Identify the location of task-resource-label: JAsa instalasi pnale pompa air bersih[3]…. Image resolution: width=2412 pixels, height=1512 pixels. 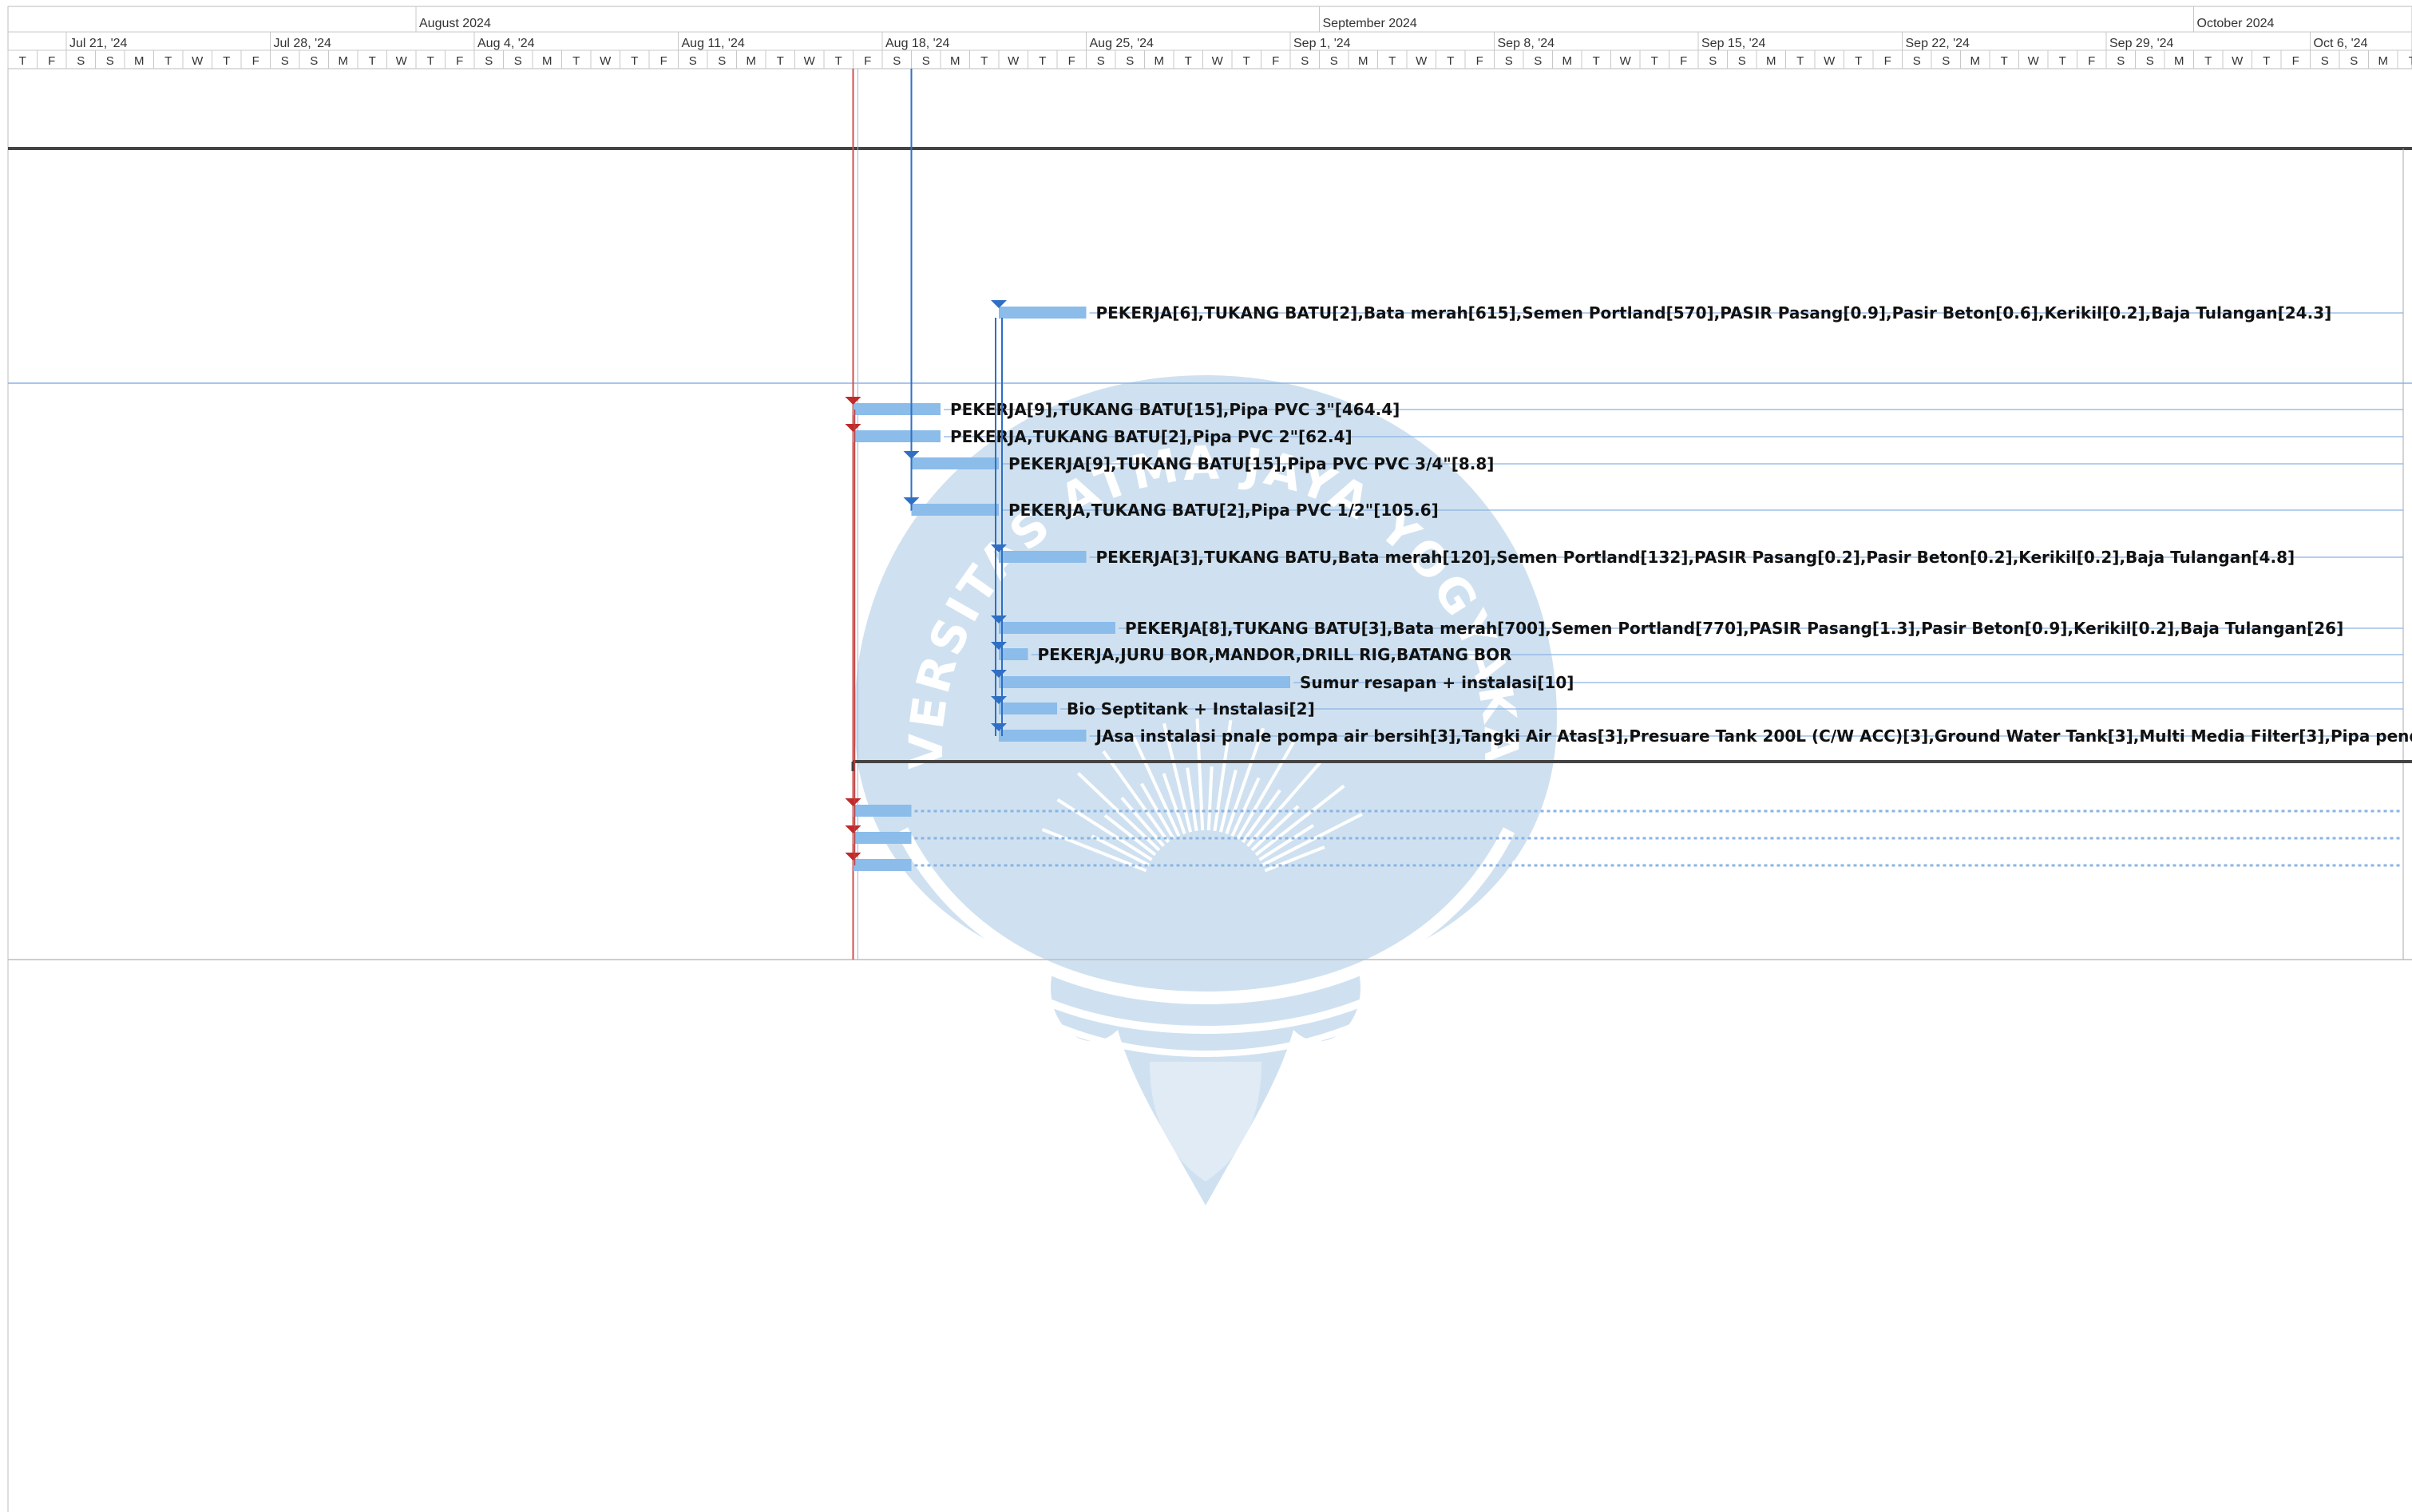
(1754, 736).